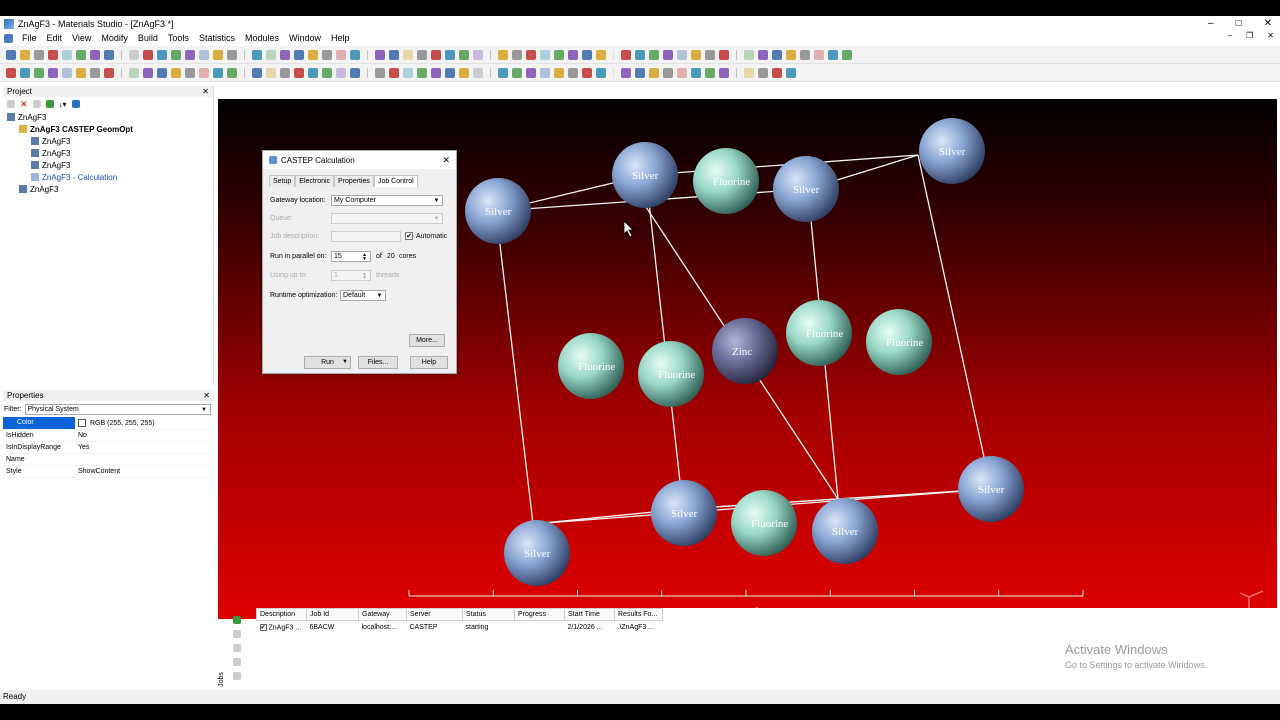 The width and height of the screenshot is (1280, 720). I want to click on runtime-select: Default ▼, so click(363, 295).